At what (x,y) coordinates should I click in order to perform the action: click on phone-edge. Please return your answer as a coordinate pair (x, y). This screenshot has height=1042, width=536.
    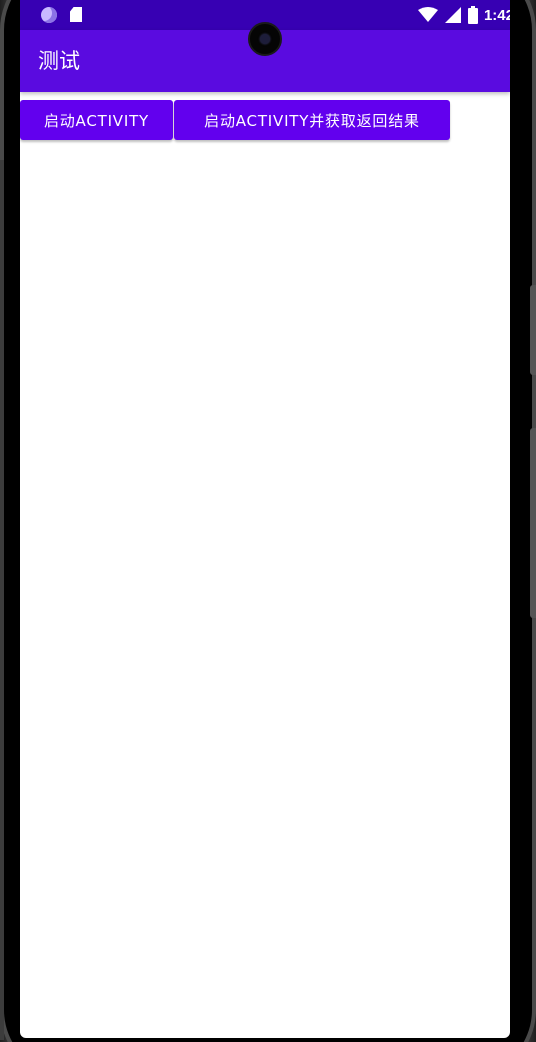
    Looking at the image, I should click on (2, 600).